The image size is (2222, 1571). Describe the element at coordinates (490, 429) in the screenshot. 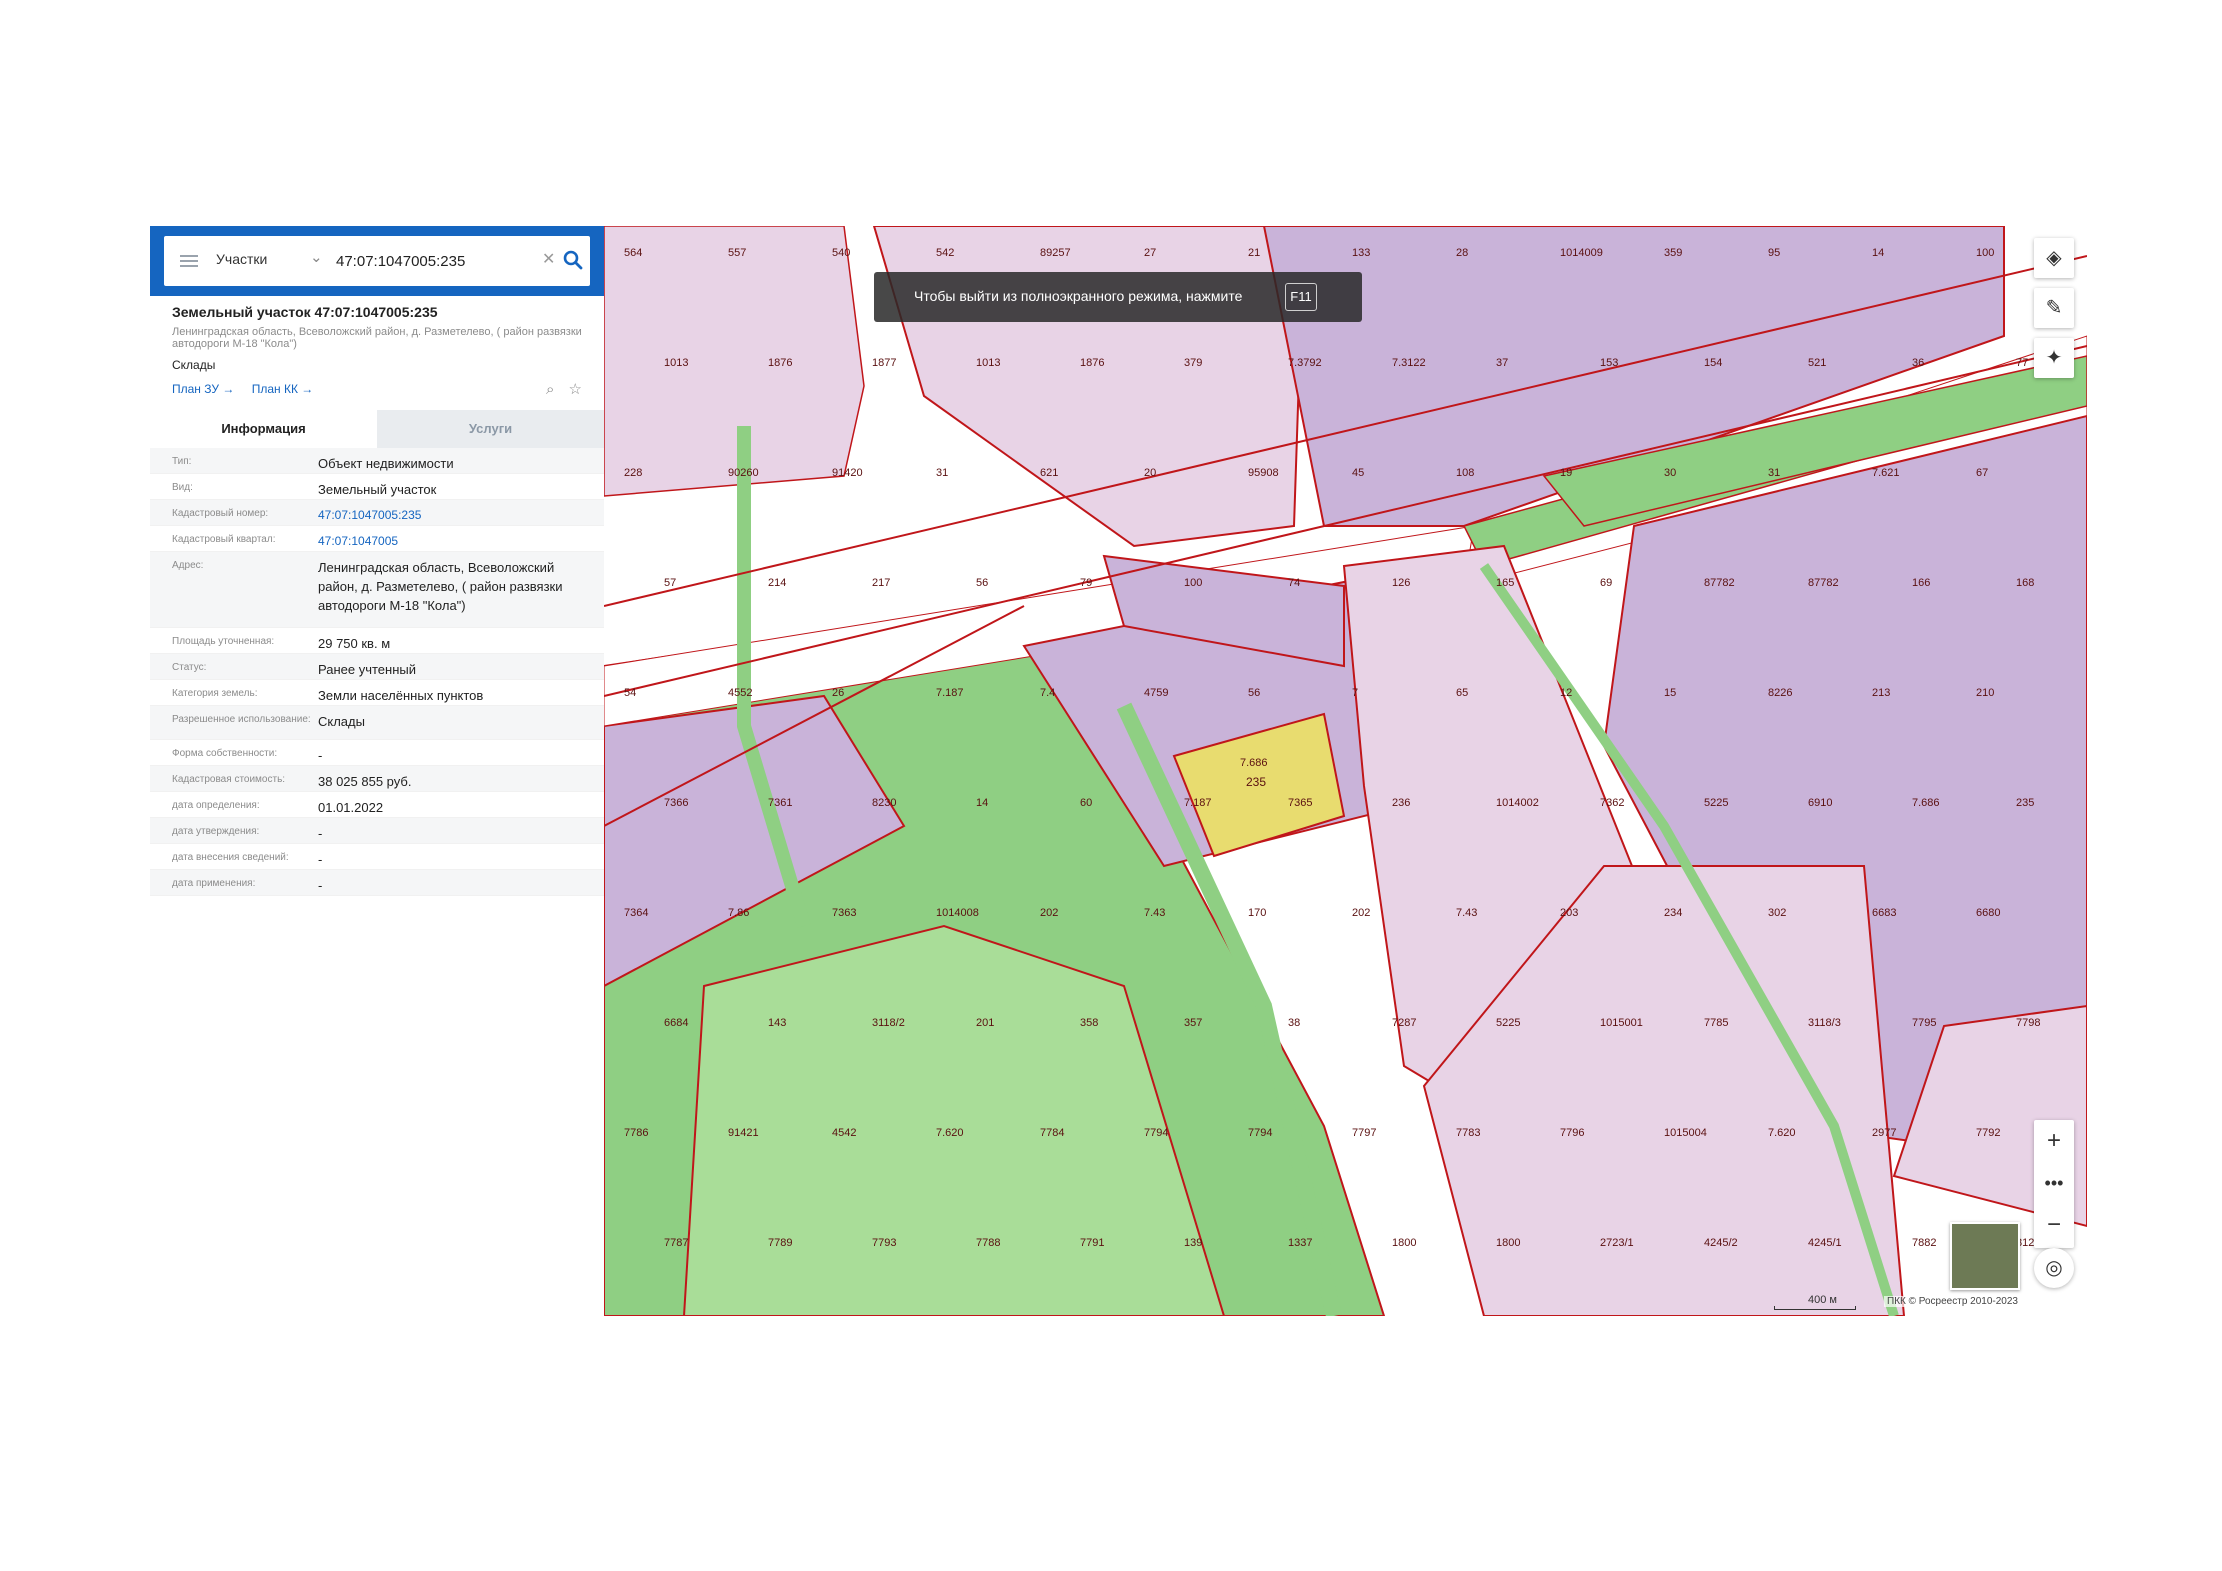

I see `tab-services: Услуги` at that location.